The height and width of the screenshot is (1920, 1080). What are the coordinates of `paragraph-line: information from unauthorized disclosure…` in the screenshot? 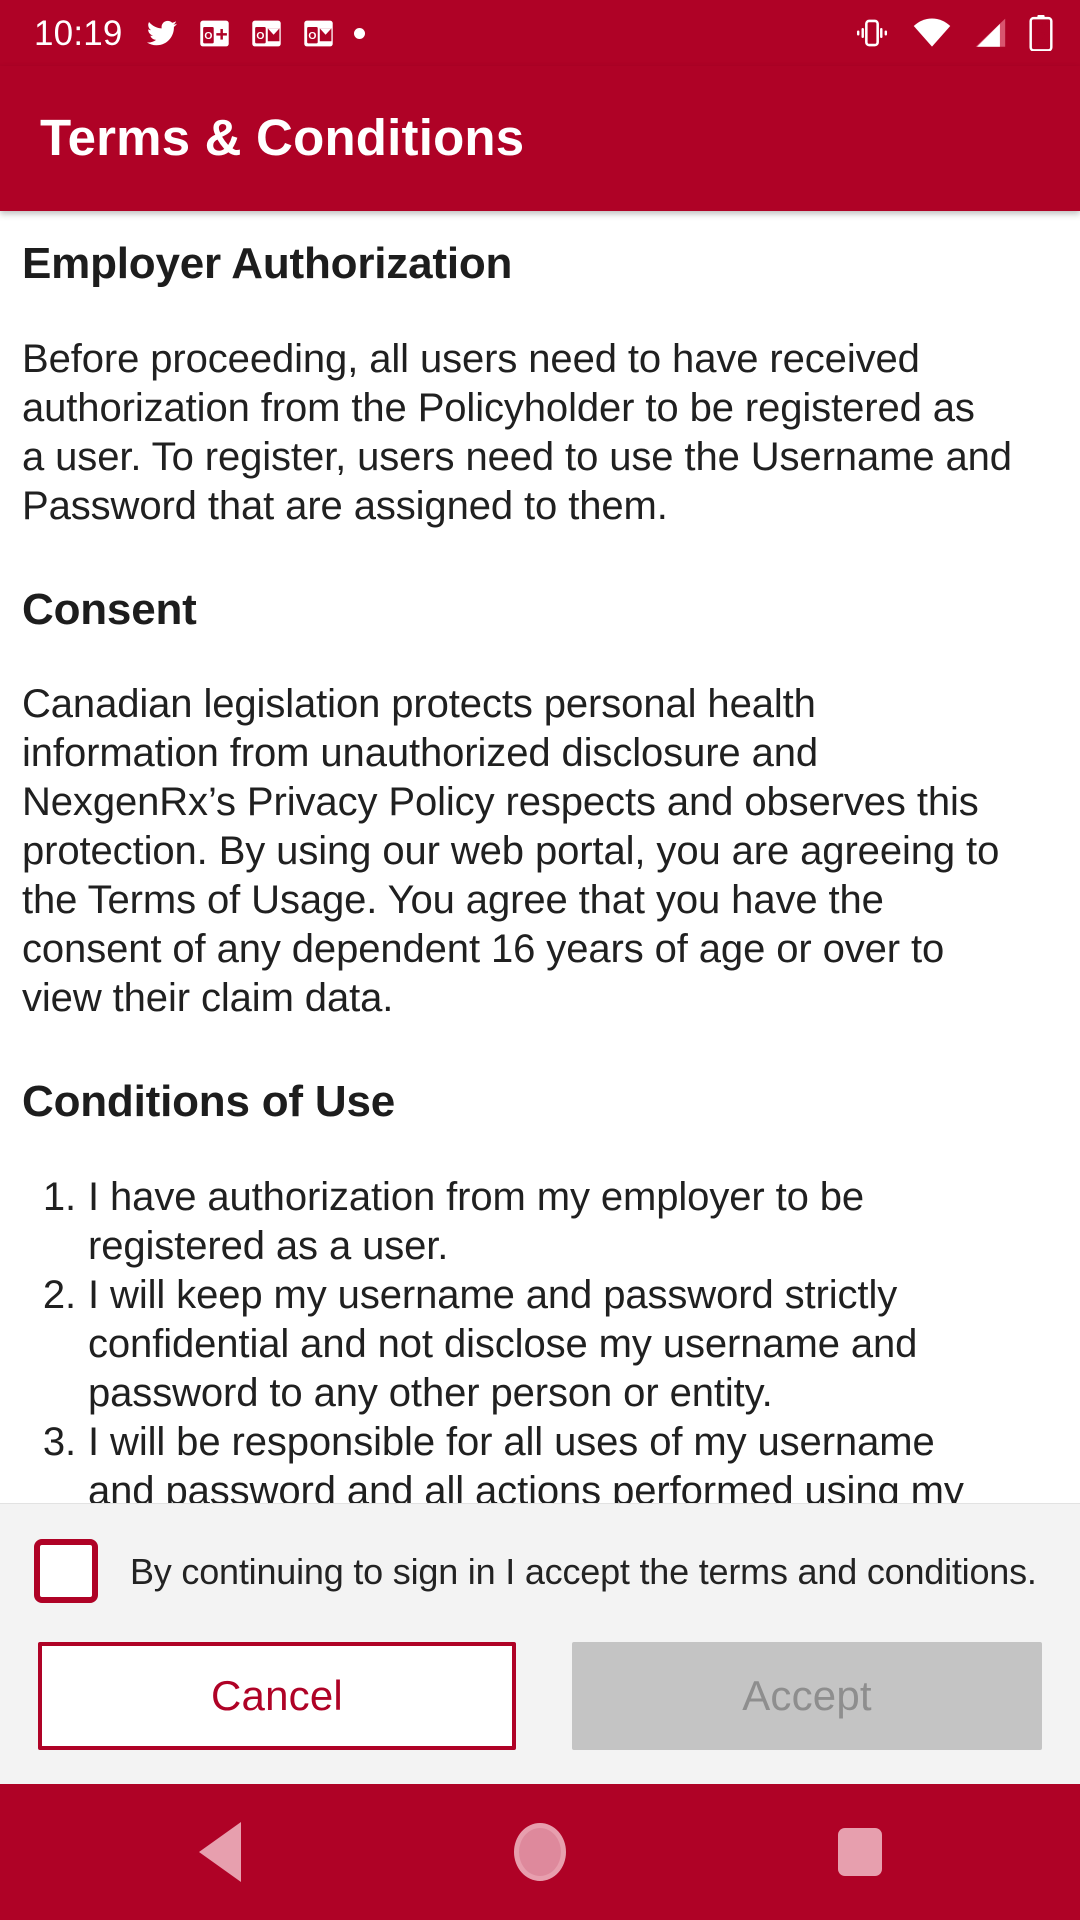 It's located at (420, 753).